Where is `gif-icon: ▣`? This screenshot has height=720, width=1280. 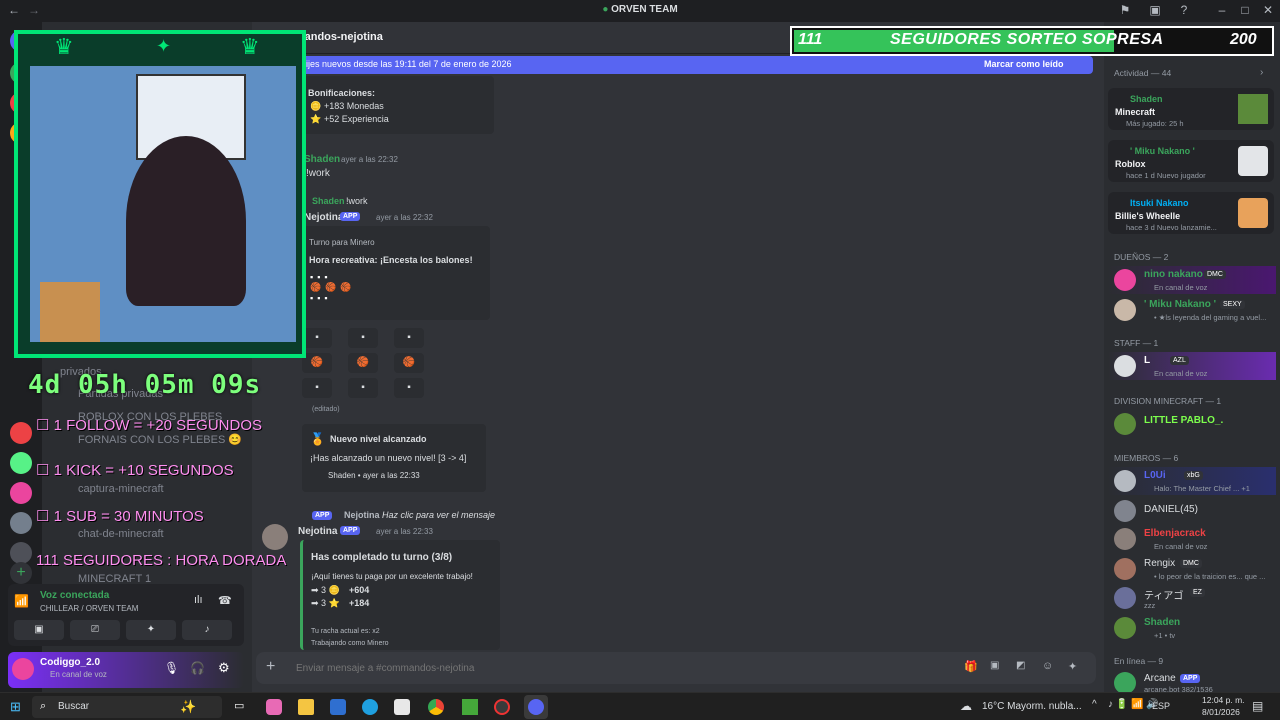
gif-icon: ▣ is located at coordinates (994, 665).